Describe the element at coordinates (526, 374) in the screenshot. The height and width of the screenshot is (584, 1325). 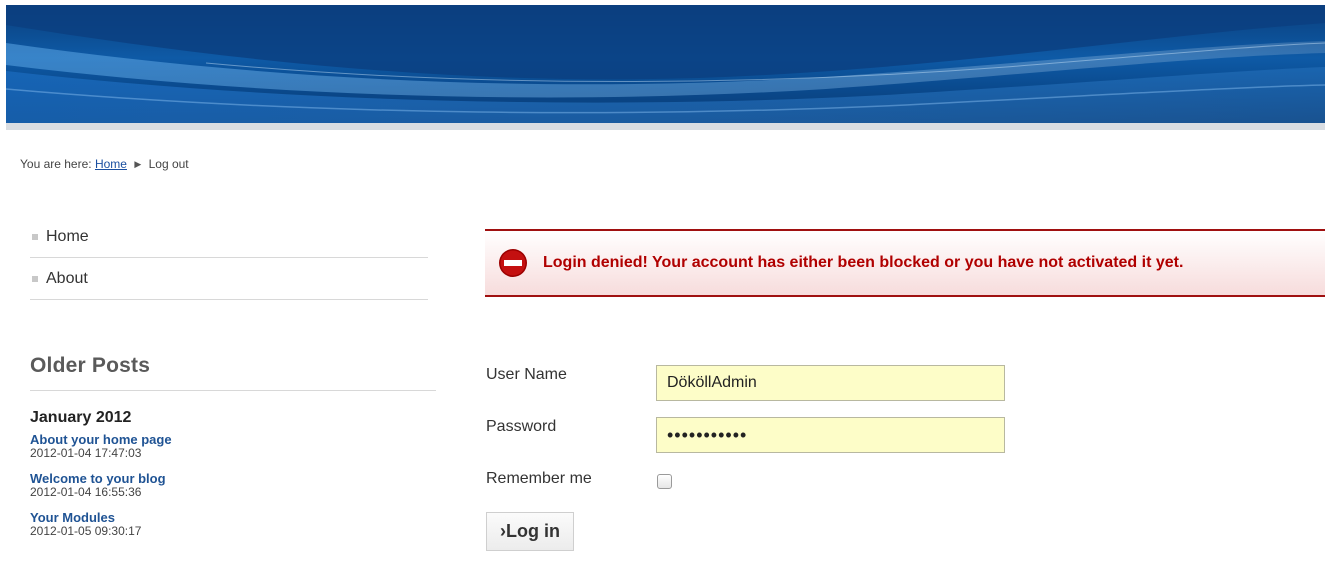
I see `username-label: User Name` at that location.